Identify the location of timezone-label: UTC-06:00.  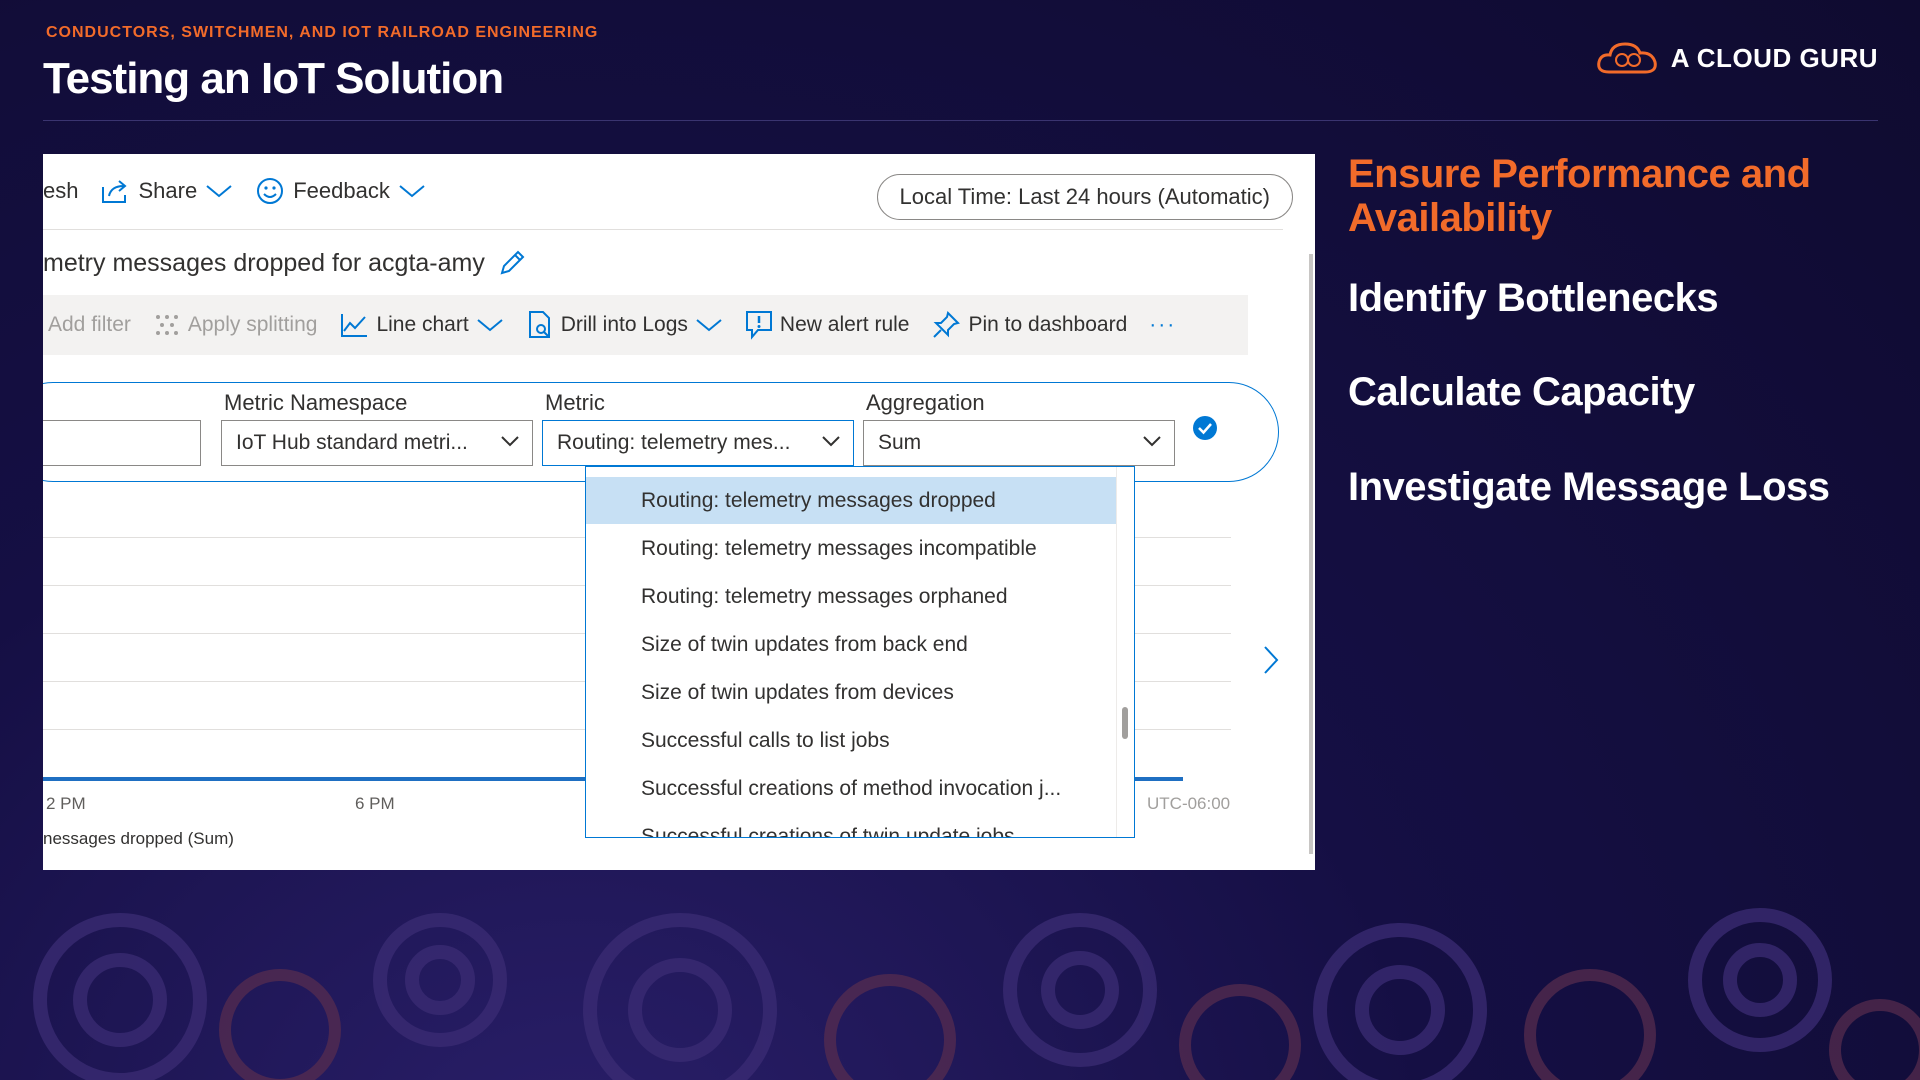
(1189, 803).